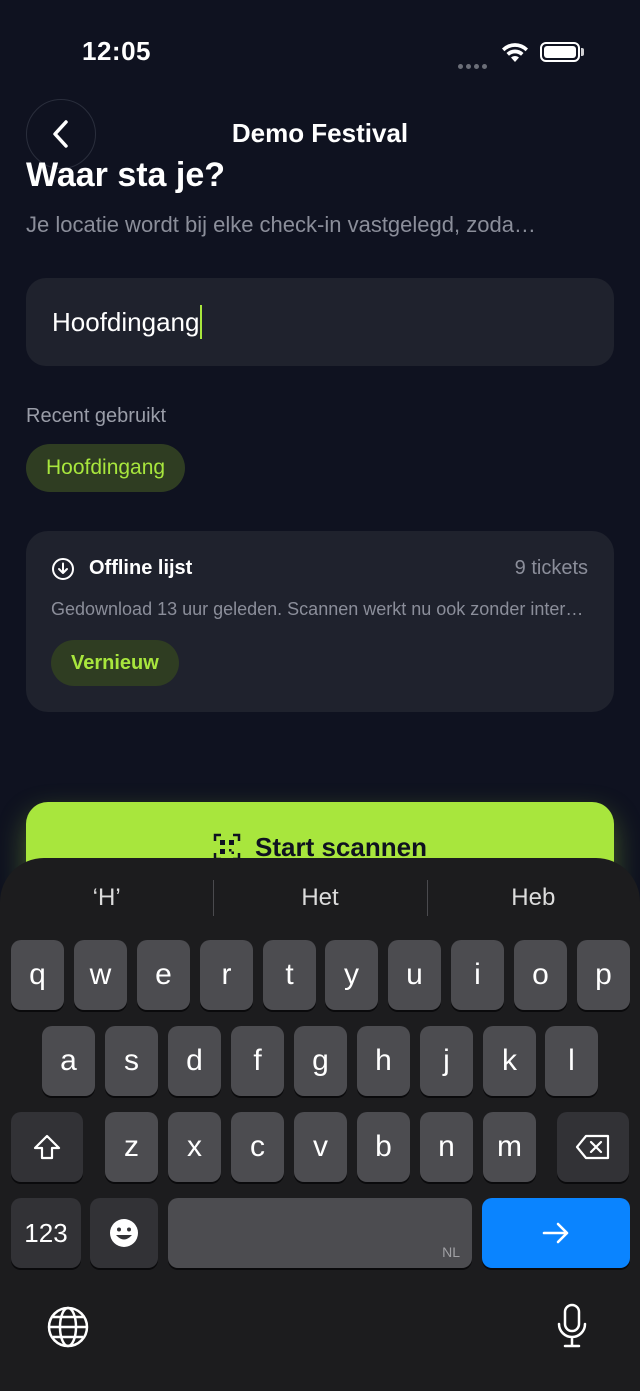  What do you see at coordinates (106, 468) in the screenshot?
I see `recent-chip-hoofdingang: Hoofdingang` at bounding box center [106, 468].